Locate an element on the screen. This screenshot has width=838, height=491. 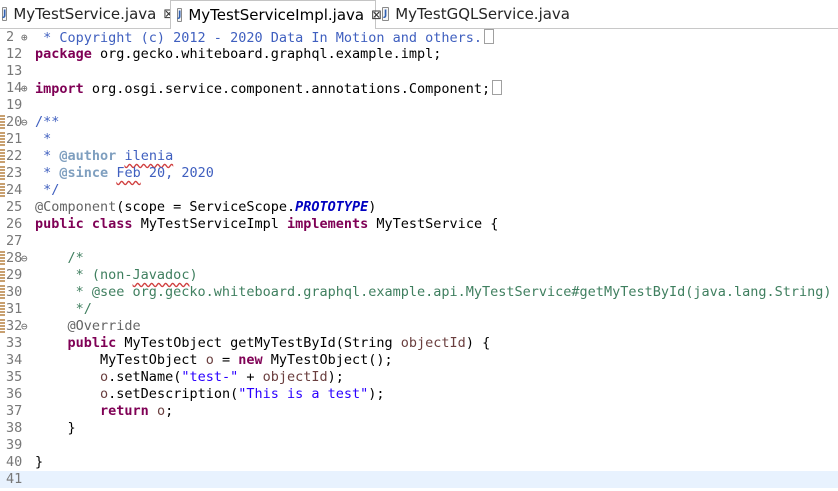
line-number: 12 is located at coordinates (14, 54).